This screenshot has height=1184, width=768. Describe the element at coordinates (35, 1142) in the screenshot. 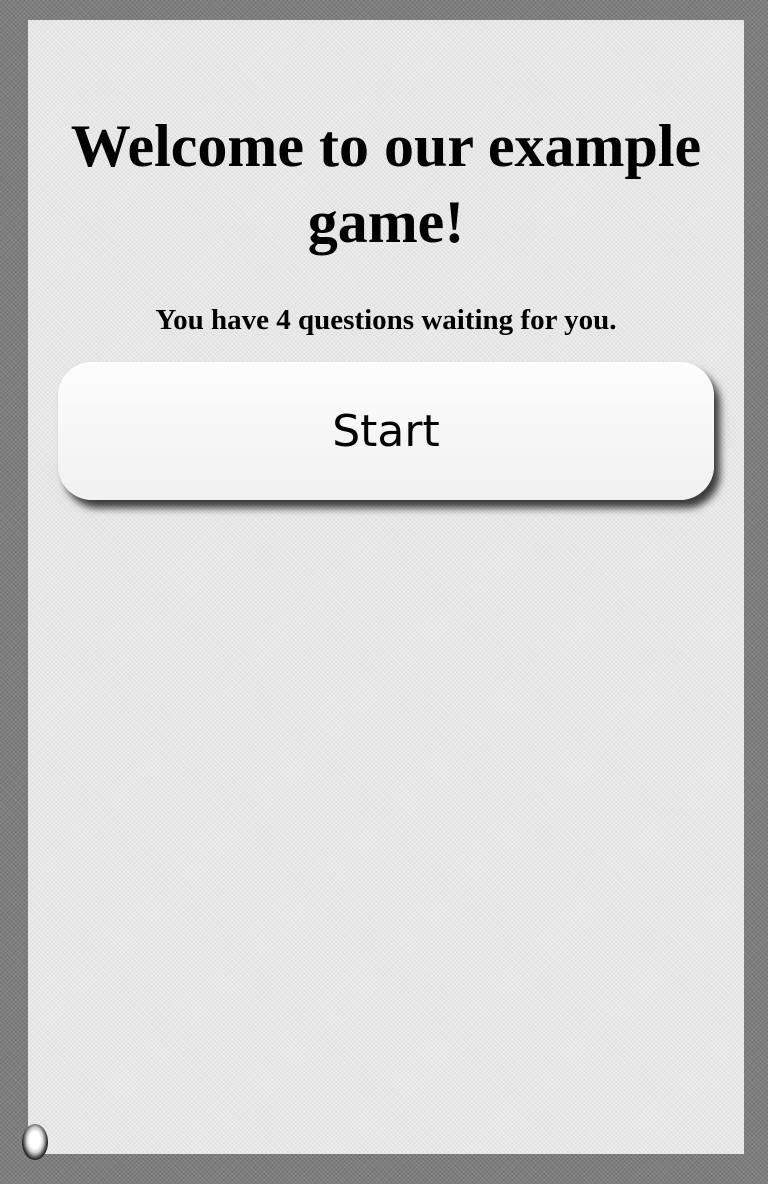

I see `pointer-cursor-icon` at that location.